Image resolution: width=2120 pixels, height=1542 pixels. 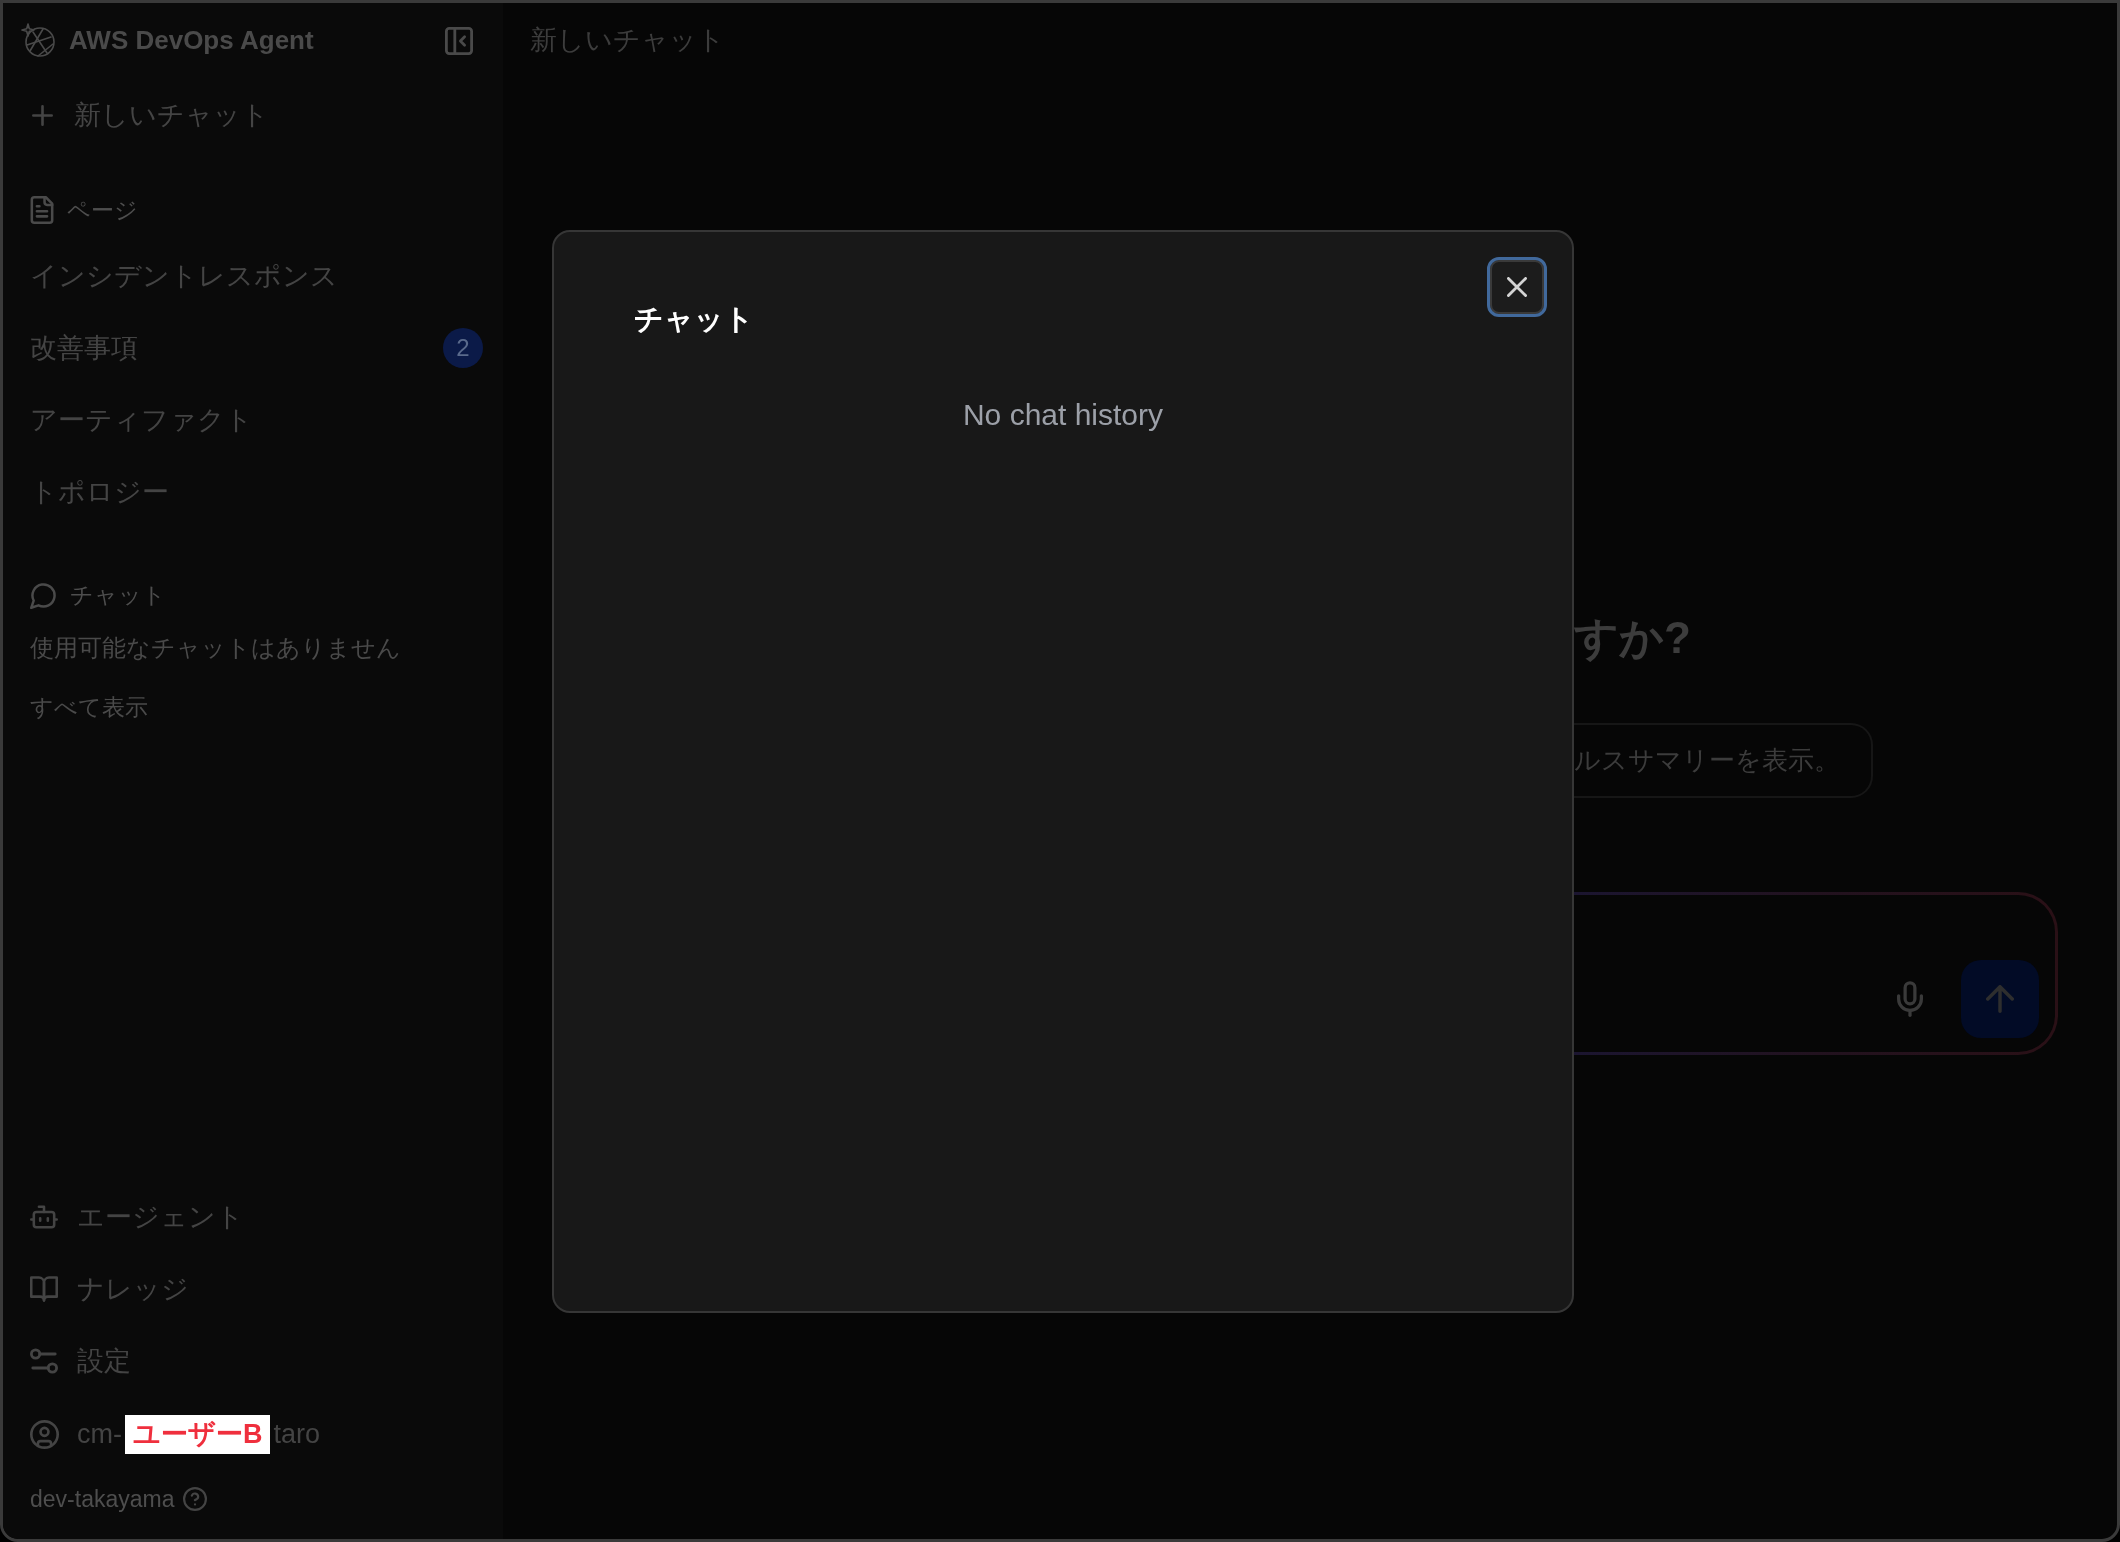 I want to click on collapse-sidebar-button, so click(x=459, y=40).